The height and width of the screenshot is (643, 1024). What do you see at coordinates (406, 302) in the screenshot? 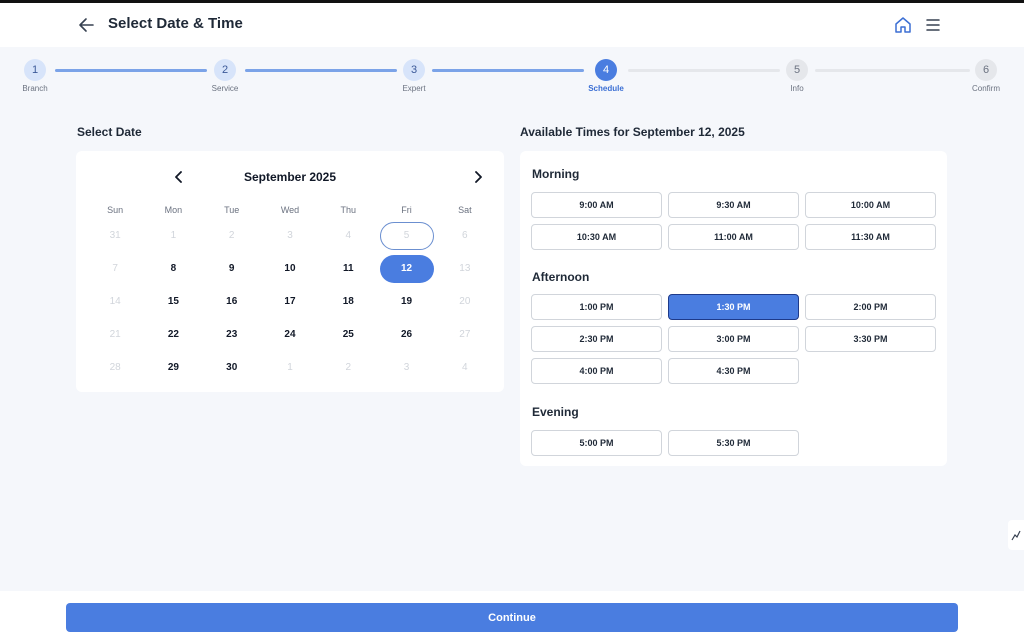
I see `calendar-day: 19` at bounding box center [406, 302].